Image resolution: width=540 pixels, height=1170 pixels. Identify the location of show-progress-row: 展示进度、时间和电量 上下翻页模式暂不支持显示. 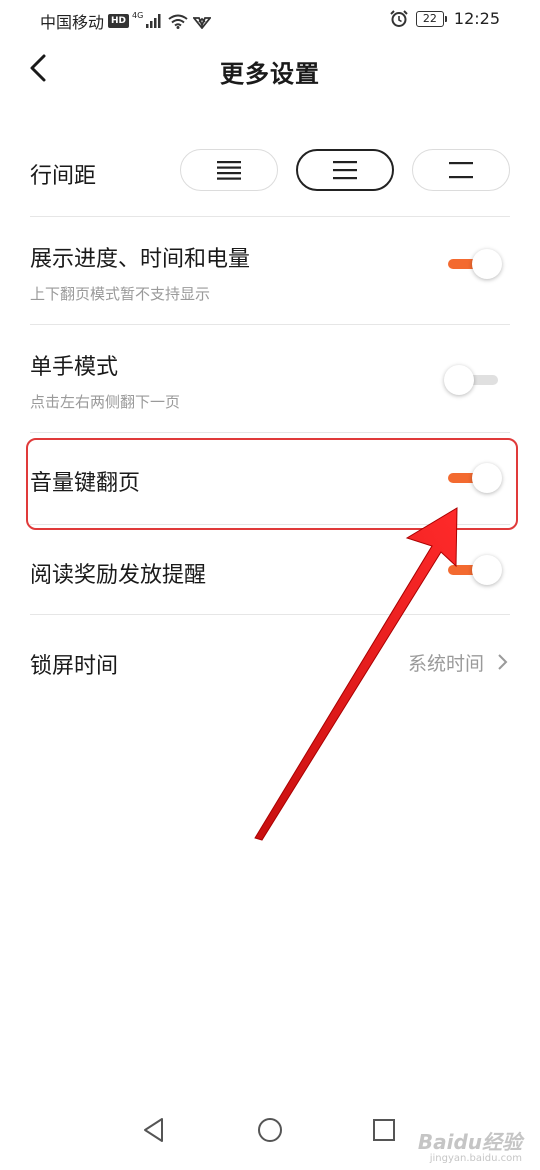
(270, 271).